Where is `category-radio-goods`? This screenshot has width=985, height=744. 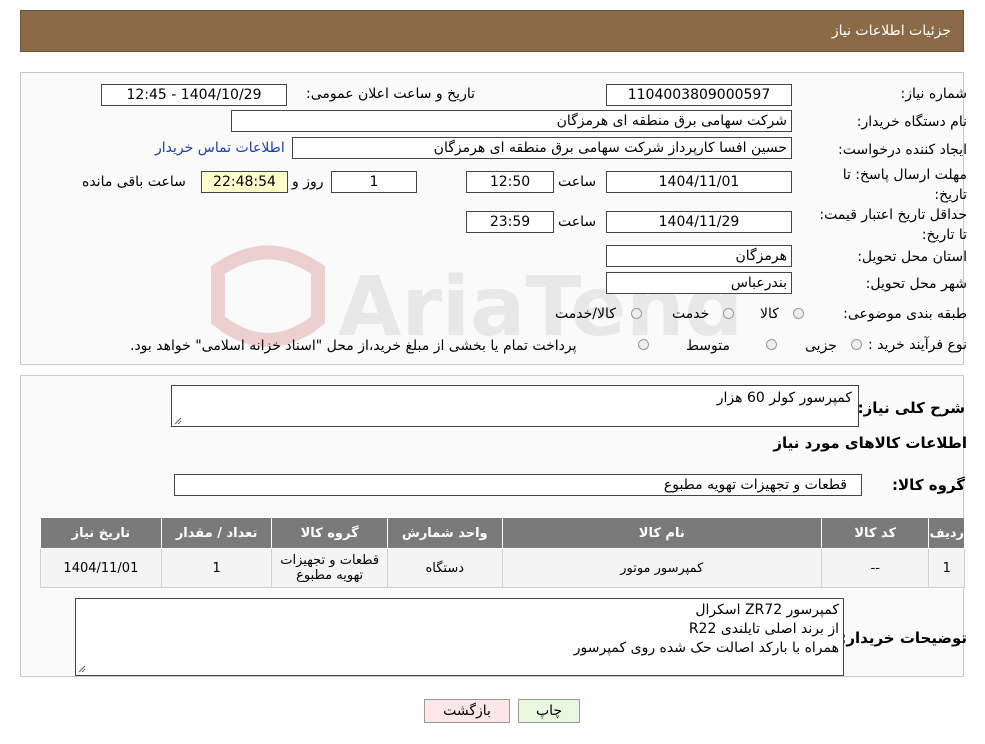 category-radio-goods is located at coordinates (798, 313).